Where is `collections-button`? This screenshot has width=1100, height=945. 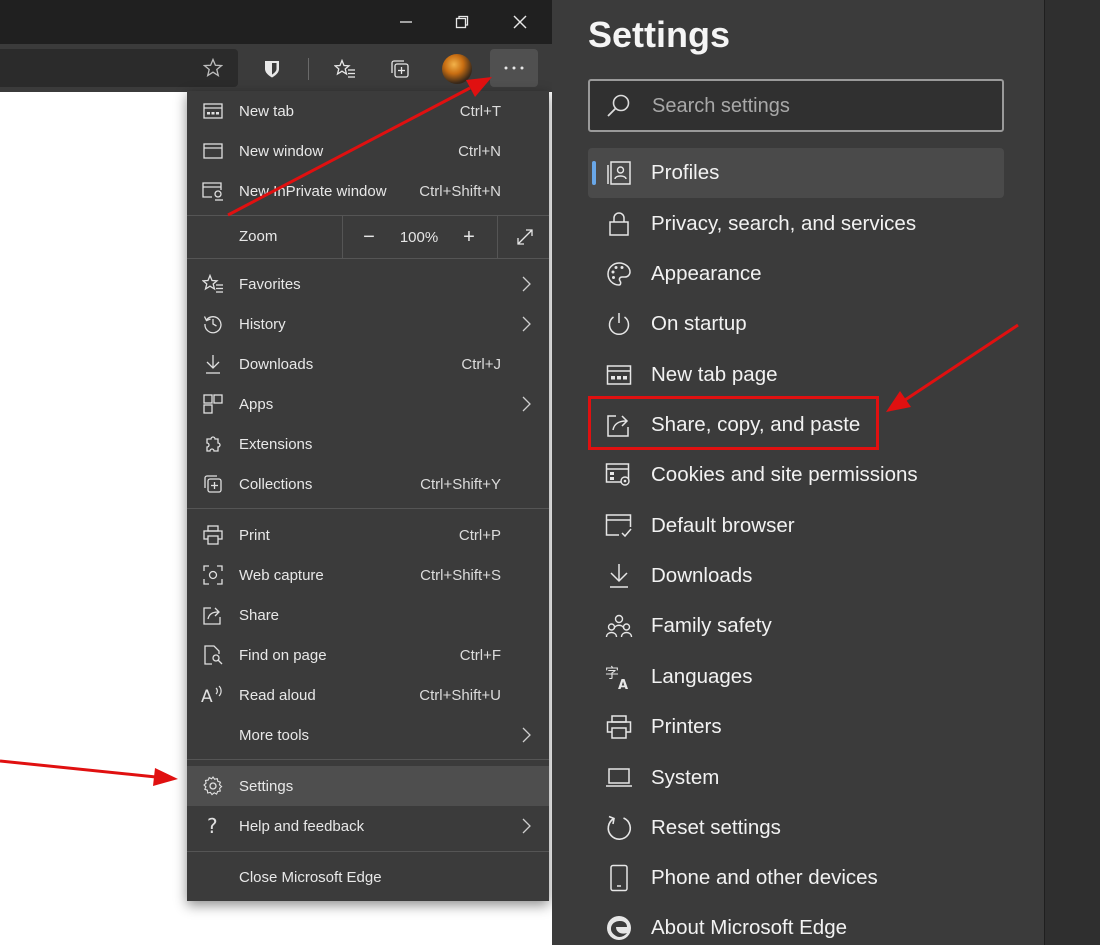
collections-button is located at coordinates (400, 69).